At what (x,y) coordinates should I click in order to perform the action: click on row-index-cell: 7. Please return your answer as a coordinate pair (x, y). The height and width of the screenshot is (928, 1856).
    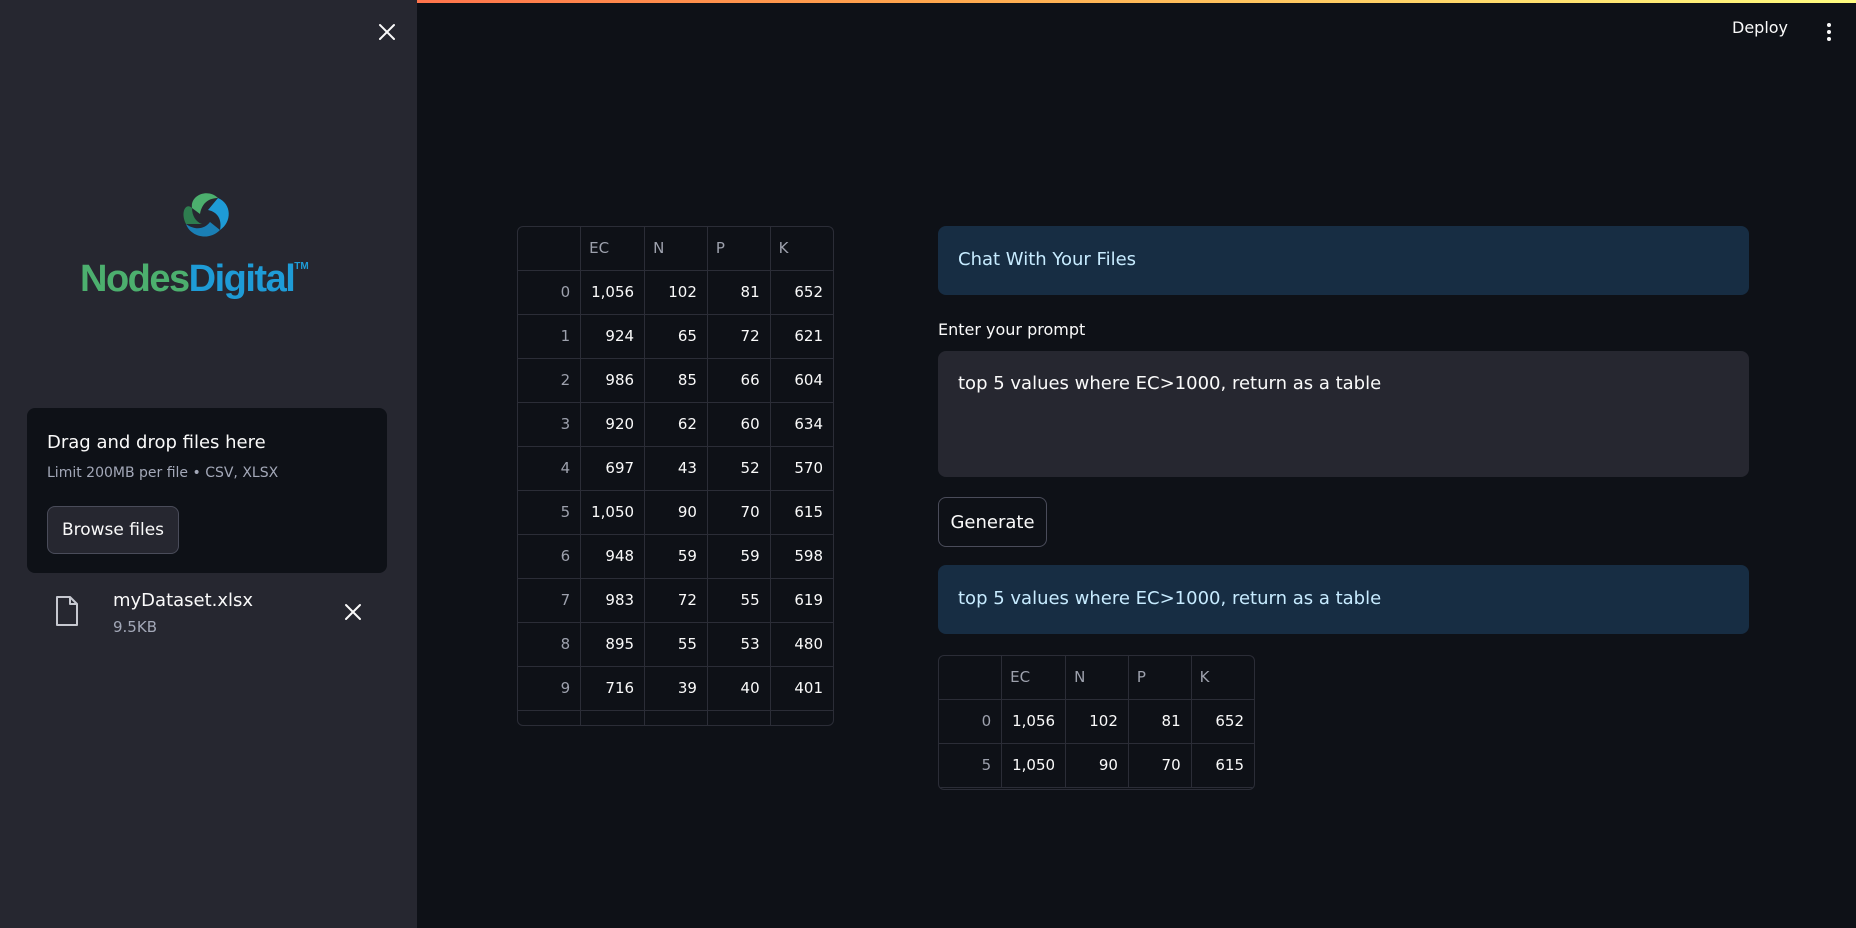
    Looking at the image, I should click on (550, 600).